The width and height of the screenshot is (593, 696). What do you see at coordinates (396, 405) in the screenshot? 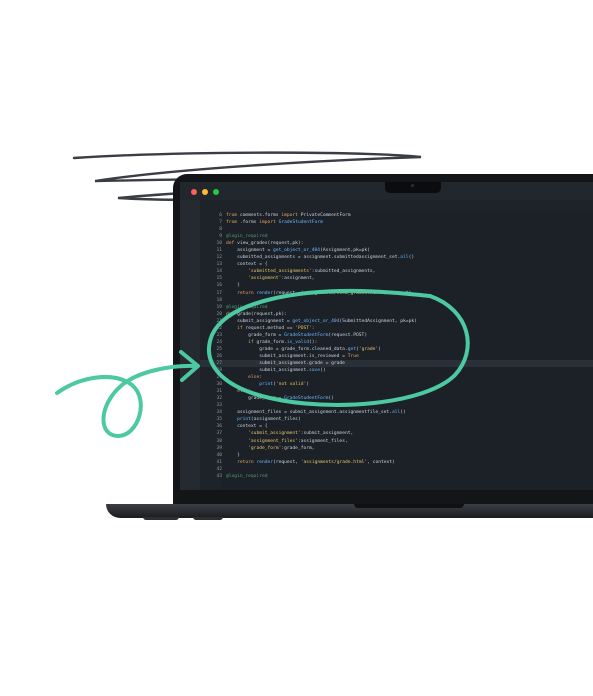
I see `code-line: 33` at bounding box center [396, 405].